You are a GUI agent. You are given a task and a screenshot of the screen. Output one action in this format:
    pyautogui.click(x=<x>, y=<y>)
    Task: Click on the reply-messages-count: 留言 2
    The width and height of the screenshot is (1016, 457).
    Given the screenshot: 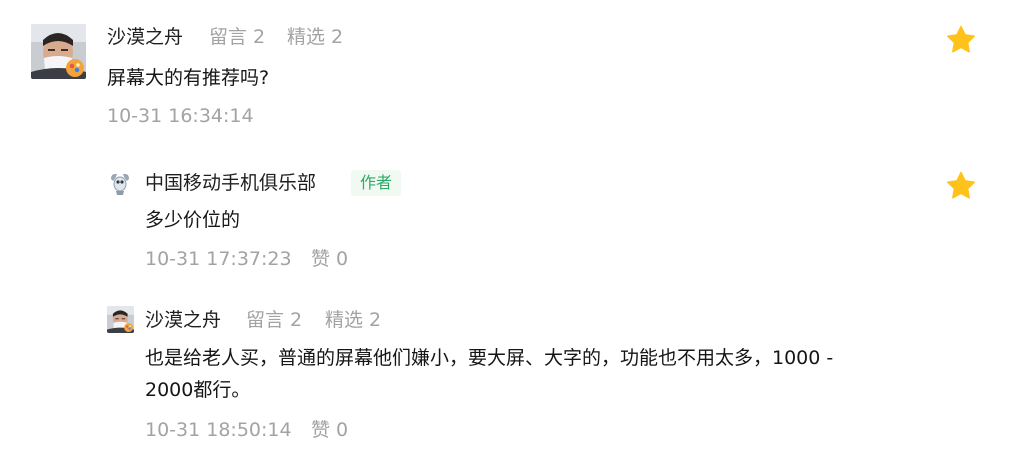 What is the action you would take?
    pyautogui.click(x=274, y=320)
    